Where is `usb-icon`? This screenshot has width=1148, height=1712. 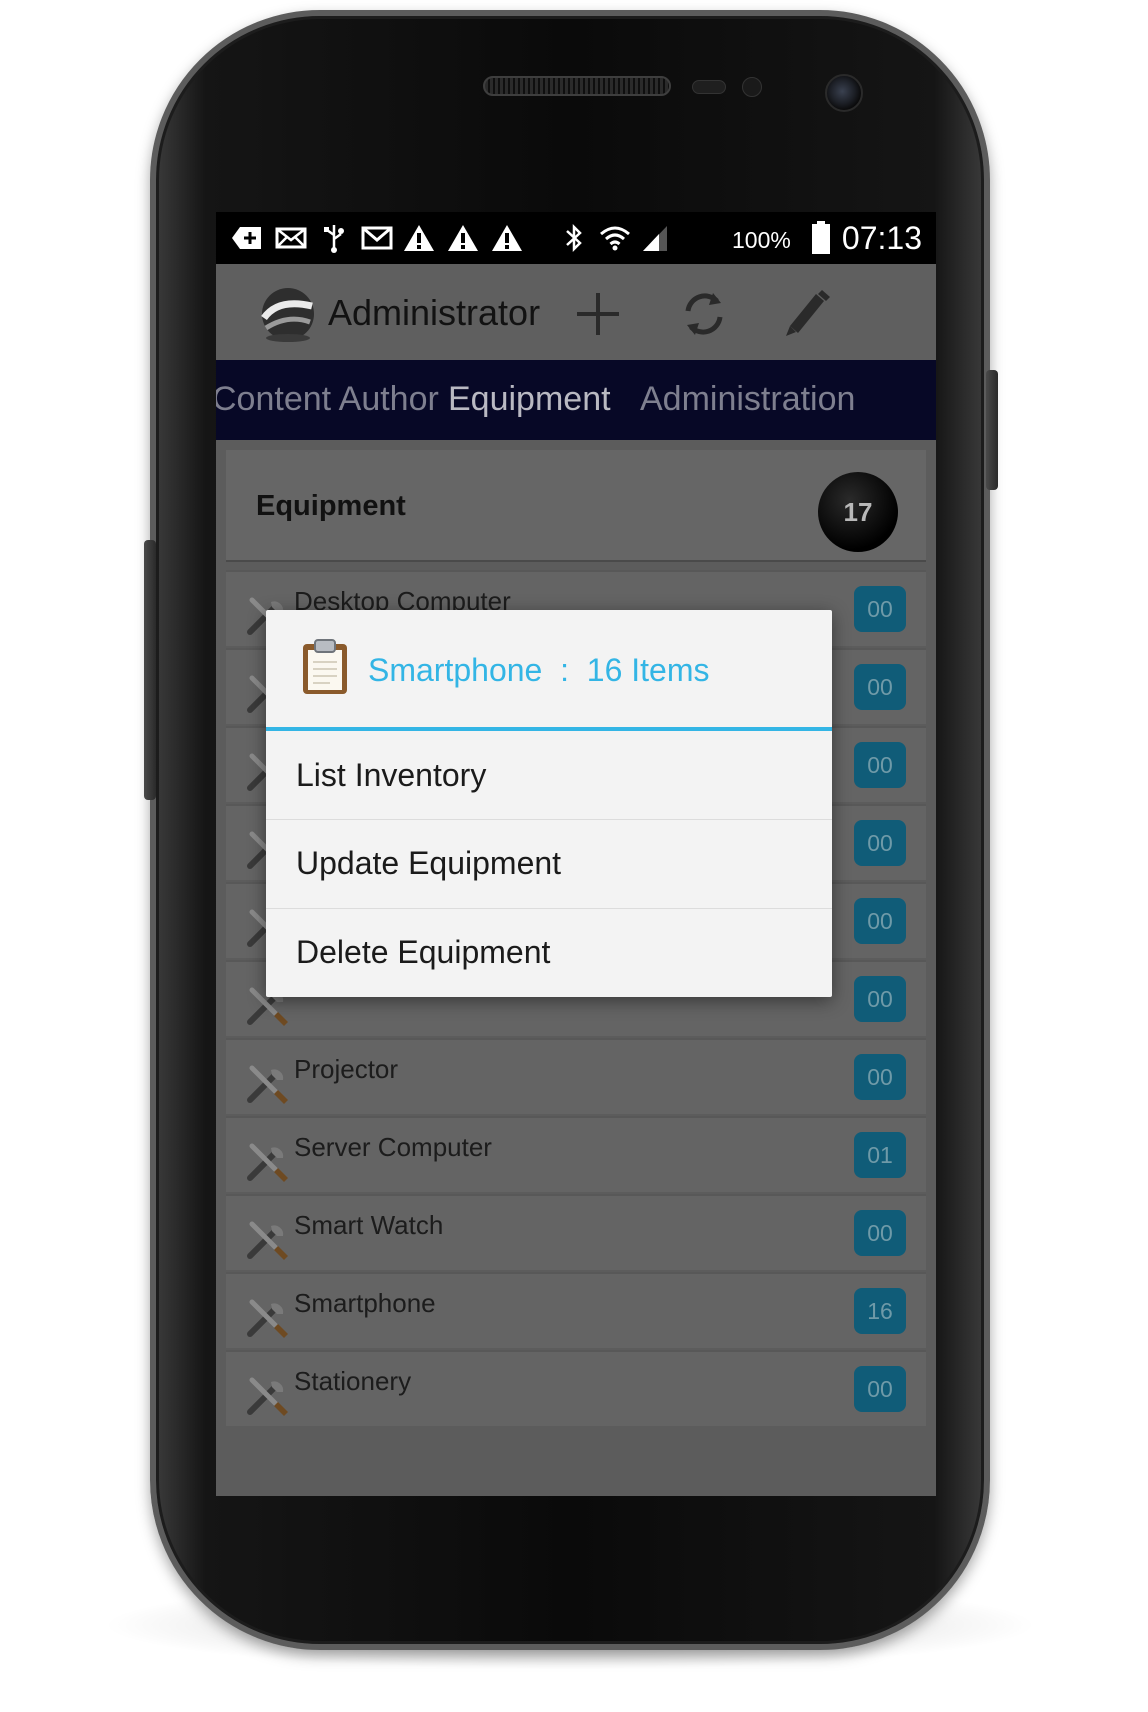 usb-icon is located at coordinates (334, 238).